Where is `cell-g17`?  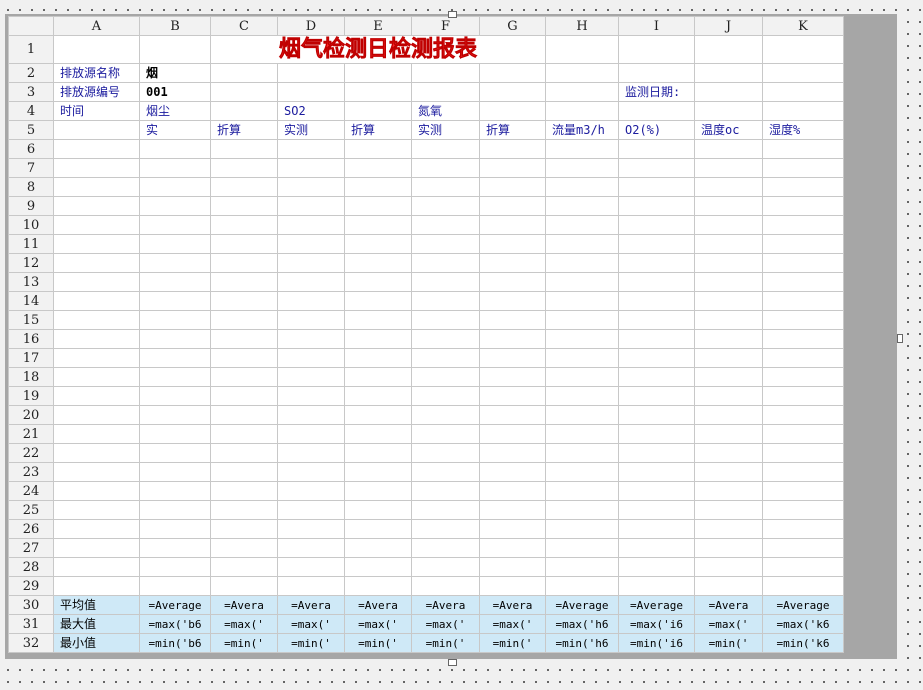 cell-g17 is located at coordinates (512, 358).